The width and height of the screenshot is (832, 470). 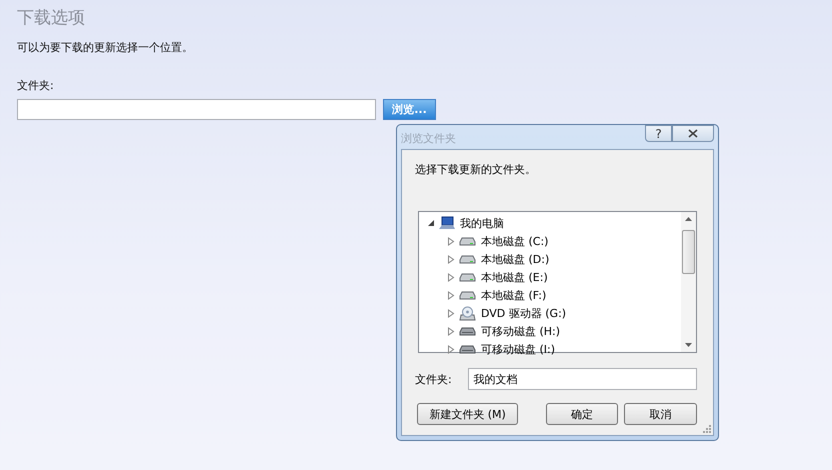 I want to click on vertical-scrollbar, so click(x=688, y=282).